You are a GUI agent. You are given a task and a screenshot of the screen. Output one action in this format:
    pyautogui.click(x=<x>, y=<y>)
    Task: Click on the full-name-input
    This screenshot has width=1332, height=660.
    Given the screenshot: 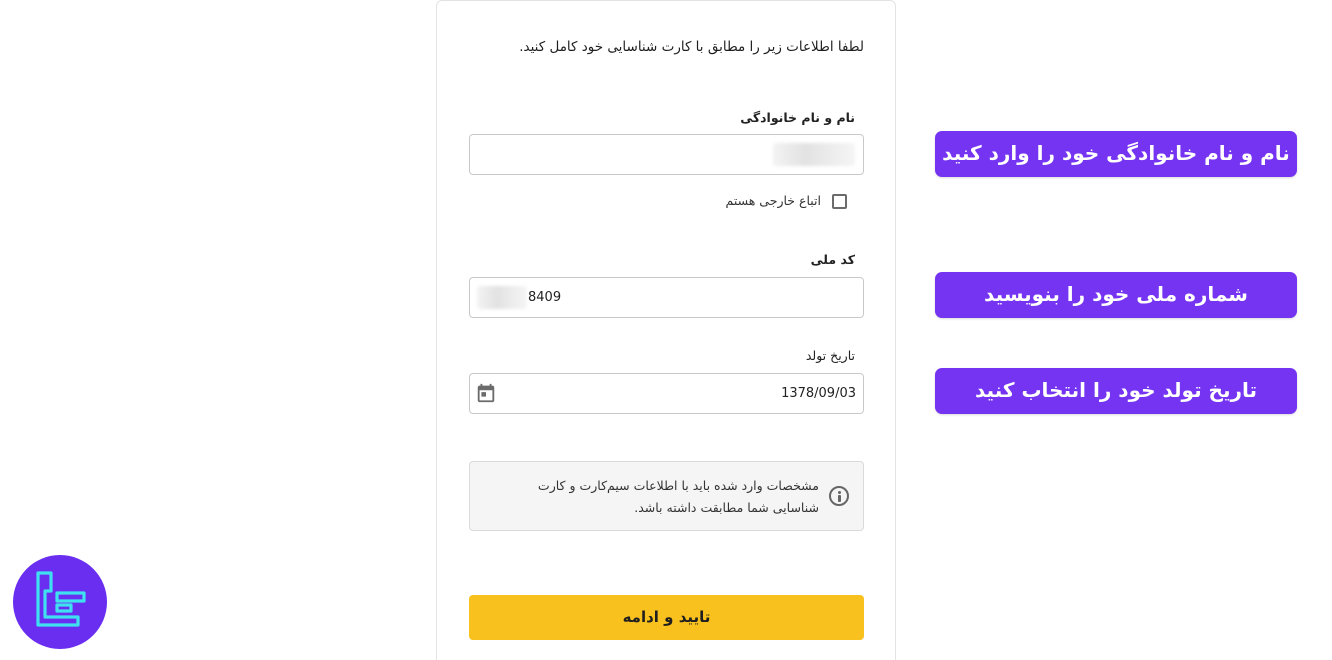 What is the action you would take?
    pyautogui.click(x=666, y=154)
    